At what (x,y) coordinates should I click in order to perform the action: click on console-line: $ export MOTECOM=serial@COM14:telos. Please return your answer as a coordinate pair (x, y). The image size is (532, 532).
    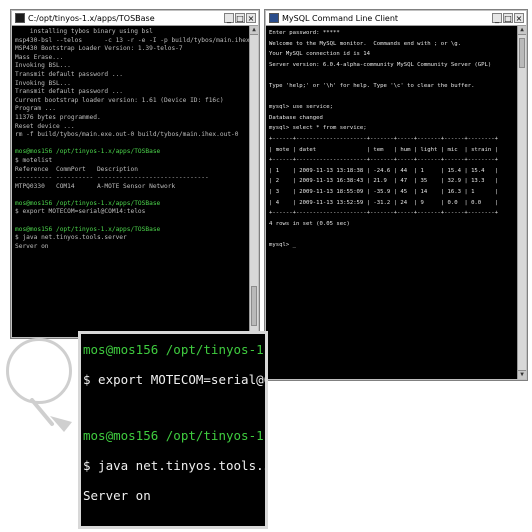
    Looking at the image, I should click on (80, 212).